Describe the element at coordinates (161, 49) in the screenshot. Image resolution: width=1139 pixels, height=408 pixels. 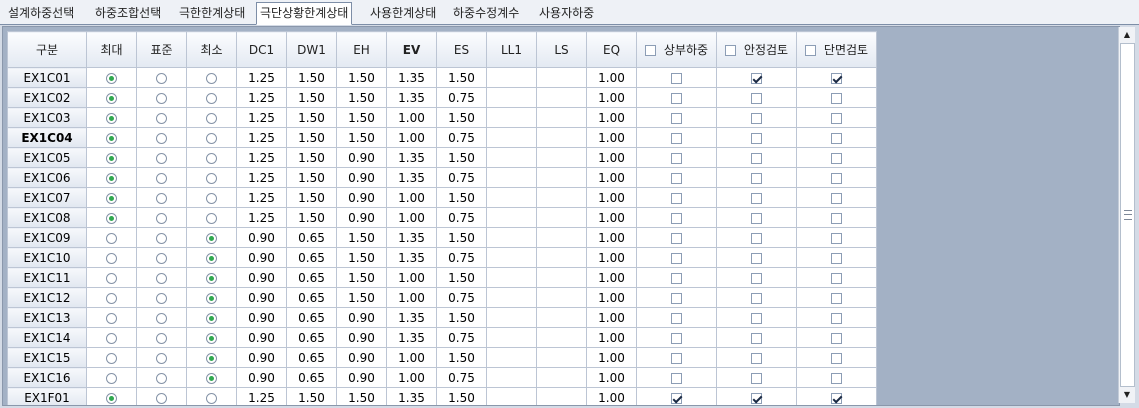
I see `col-header-std: 표준` at that location.